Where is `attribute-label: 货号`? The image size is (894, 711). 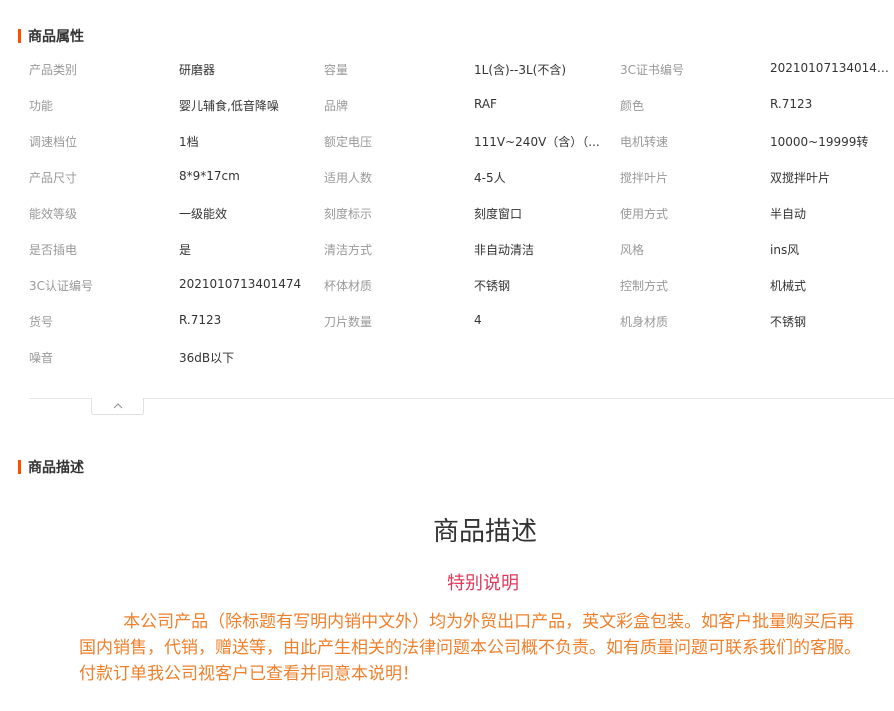
attribute-label: 货号 is located at coordinates (41, 322).